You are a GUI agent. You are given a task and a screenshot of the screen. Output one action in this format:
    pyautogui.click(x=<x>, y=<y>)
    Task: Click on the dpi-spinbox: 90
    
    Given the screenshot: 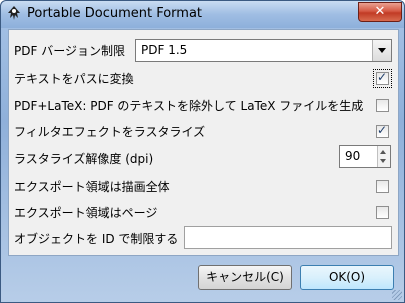 What is the action you would take?
    pyautogui.click(x=365, y=156)
    